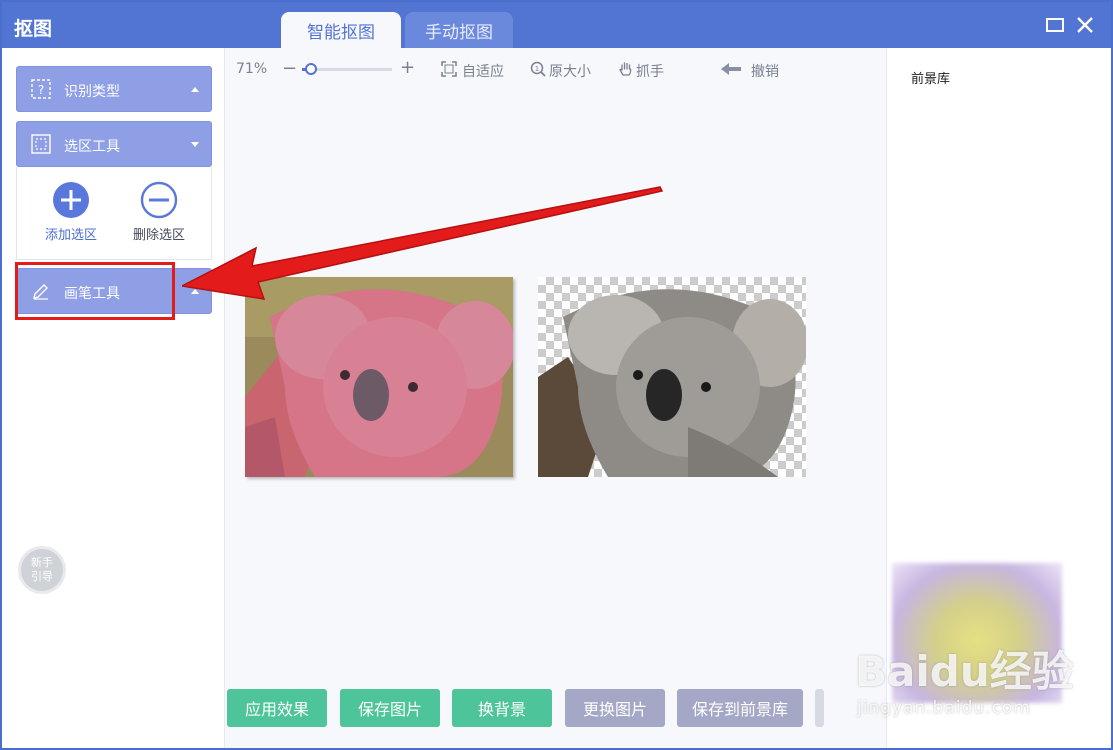 The width and height of the screenshot is (1113, 750). Describe the element at coordinates (70, 235) in the screenshot. I see `add-selection-label: 添加选区` at that location.